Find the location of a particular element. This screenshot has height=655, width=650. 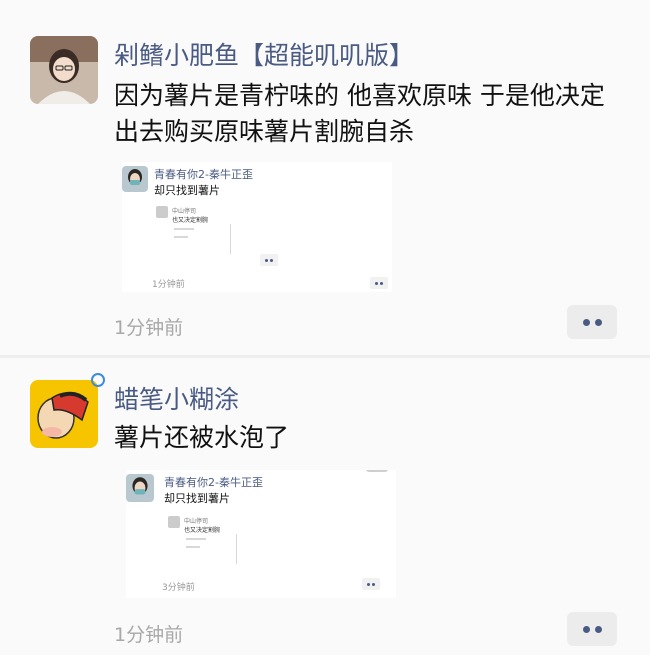

username: 剁鳍小肥鱼【超能叽叽版】 is located at coordinates (264, 54).